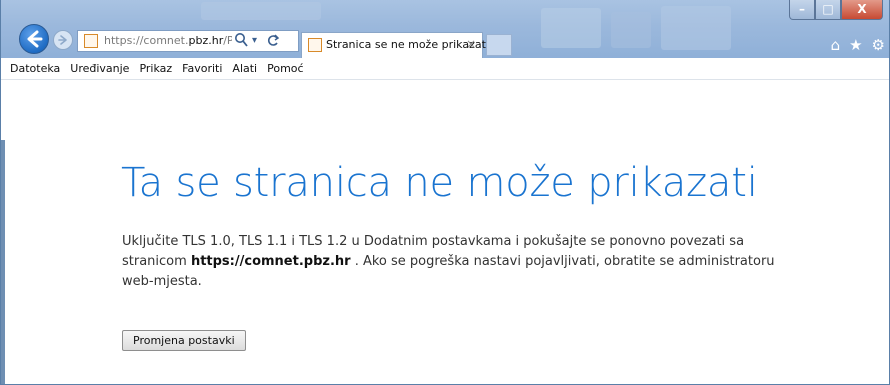 The image size is (890, 385). Describe the element at coordinates (439, 183) in the screenshot. I see `error-title: Ta se stranica ne može prikazati` at that location.